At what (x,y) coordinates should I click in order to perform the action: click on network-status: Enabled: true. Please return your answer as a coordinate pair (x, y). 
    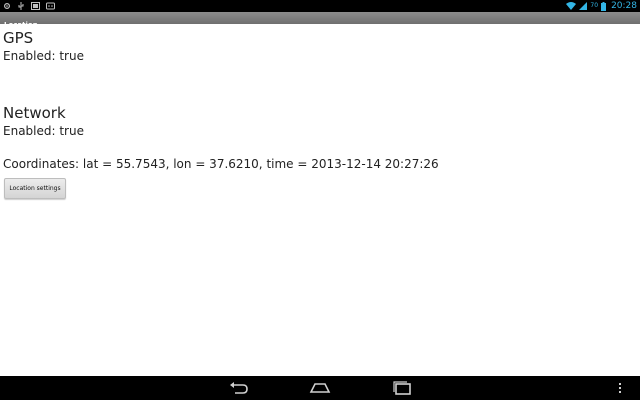
    Looking at the image, I should click on (43, 131).